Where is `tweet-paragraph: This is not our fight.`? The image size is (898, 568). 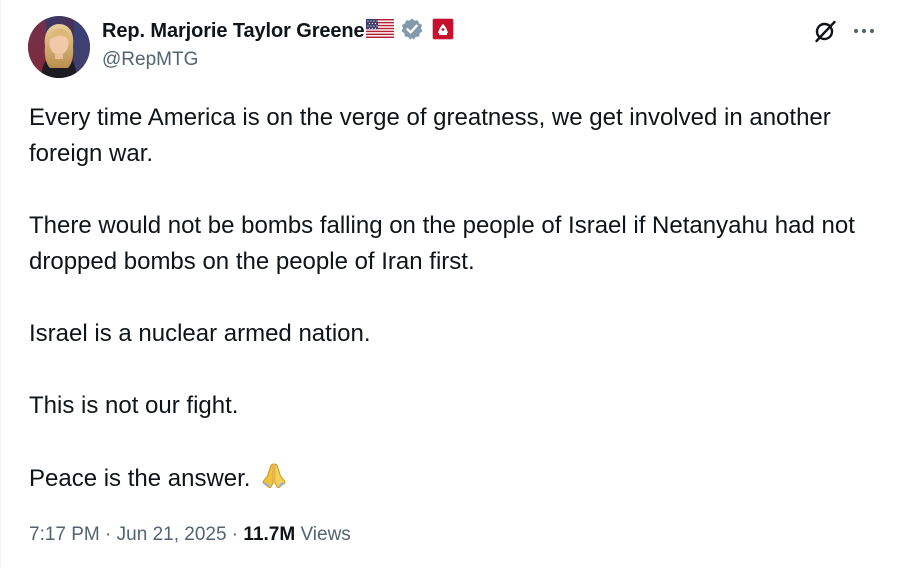
tweet-paragraph: This is not our fight. is located at coordinates (134, 405).